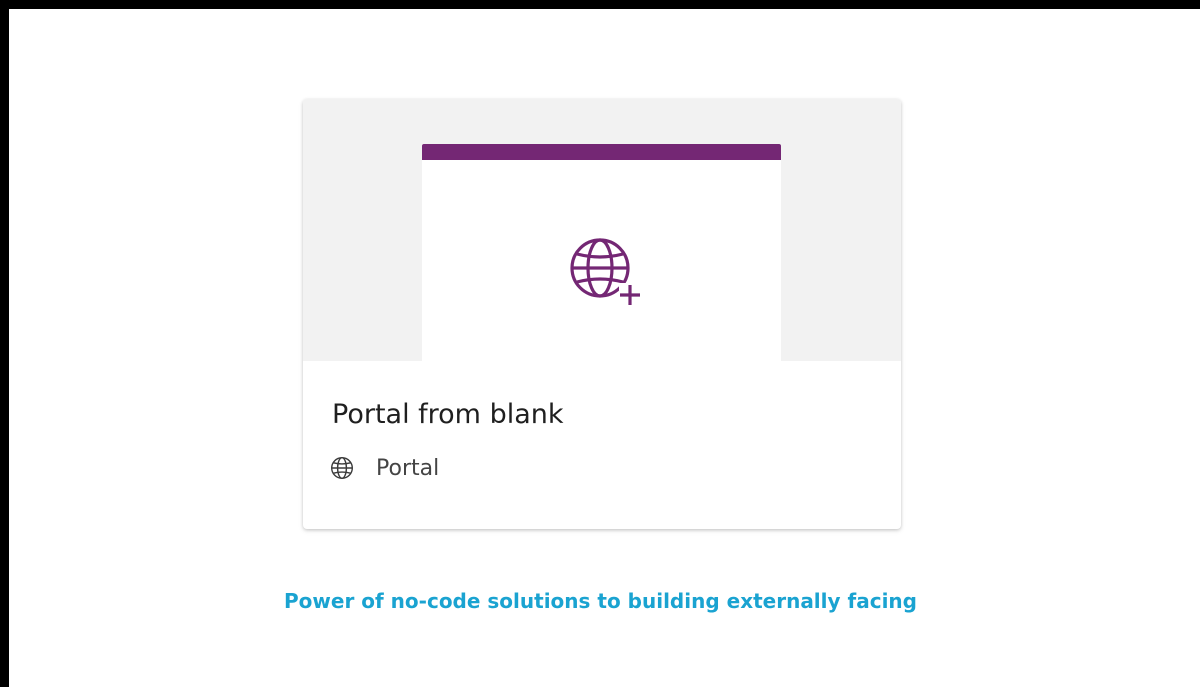  Describe the element at coordinates (605, 271) in the screenshot. I see `globe-add-icon` at that location.